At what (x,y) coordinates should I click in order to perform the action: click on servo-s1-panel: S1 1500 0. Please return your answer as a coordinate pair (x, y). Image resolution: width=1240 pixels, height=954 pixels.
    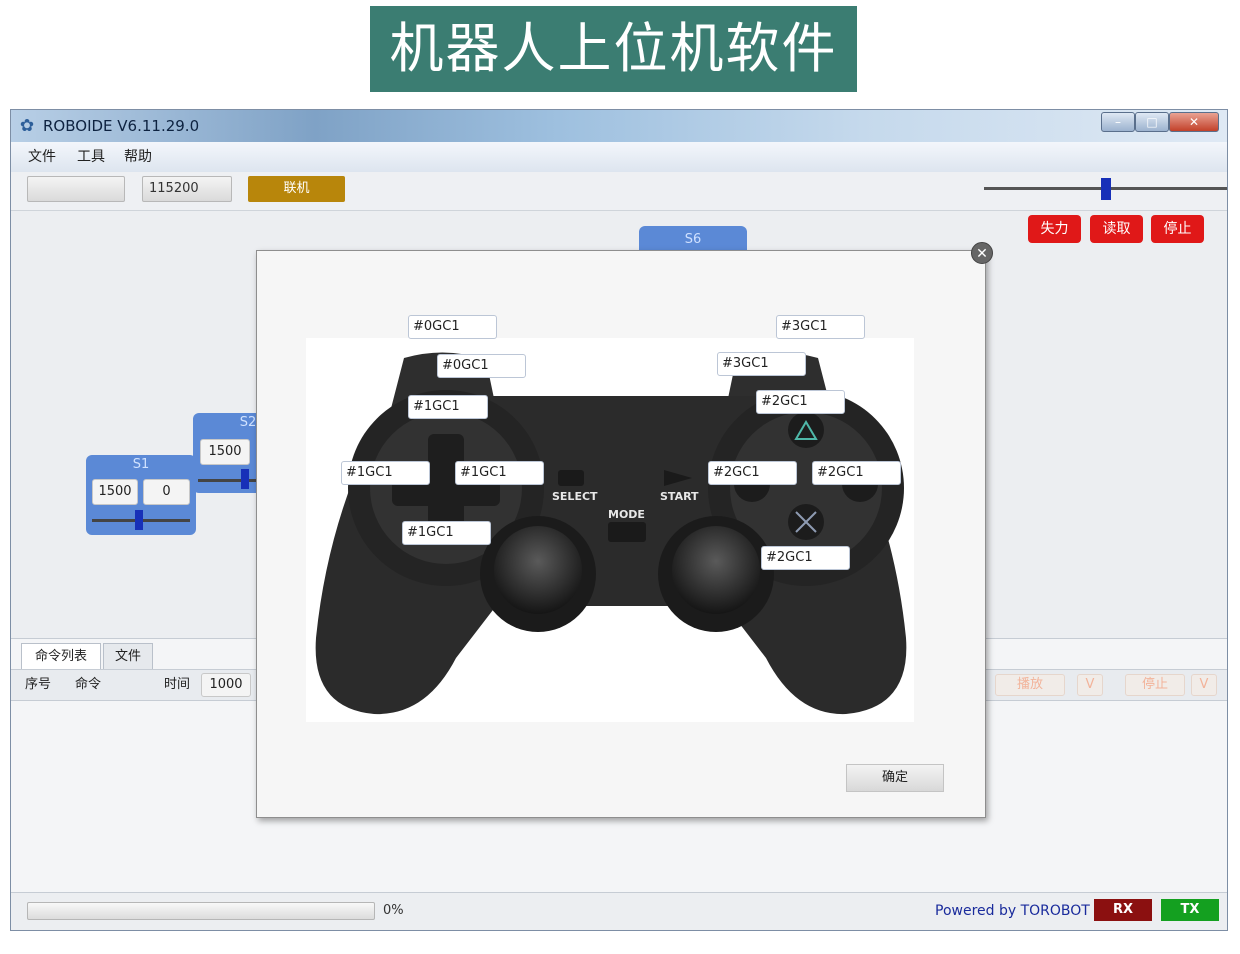
    Looking at the image, I should click on (141, 495).